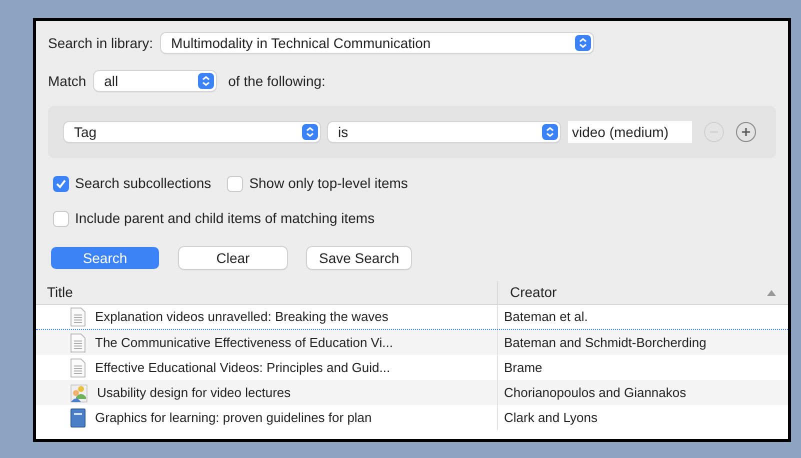 Image resolution: width=801 pixels, height=458 pixels. What do you see at coordinates (377, 43) in the screenshot?
I see `library-dropdown: Multimodality in Technical Communication` at bounding box center [377, 43].